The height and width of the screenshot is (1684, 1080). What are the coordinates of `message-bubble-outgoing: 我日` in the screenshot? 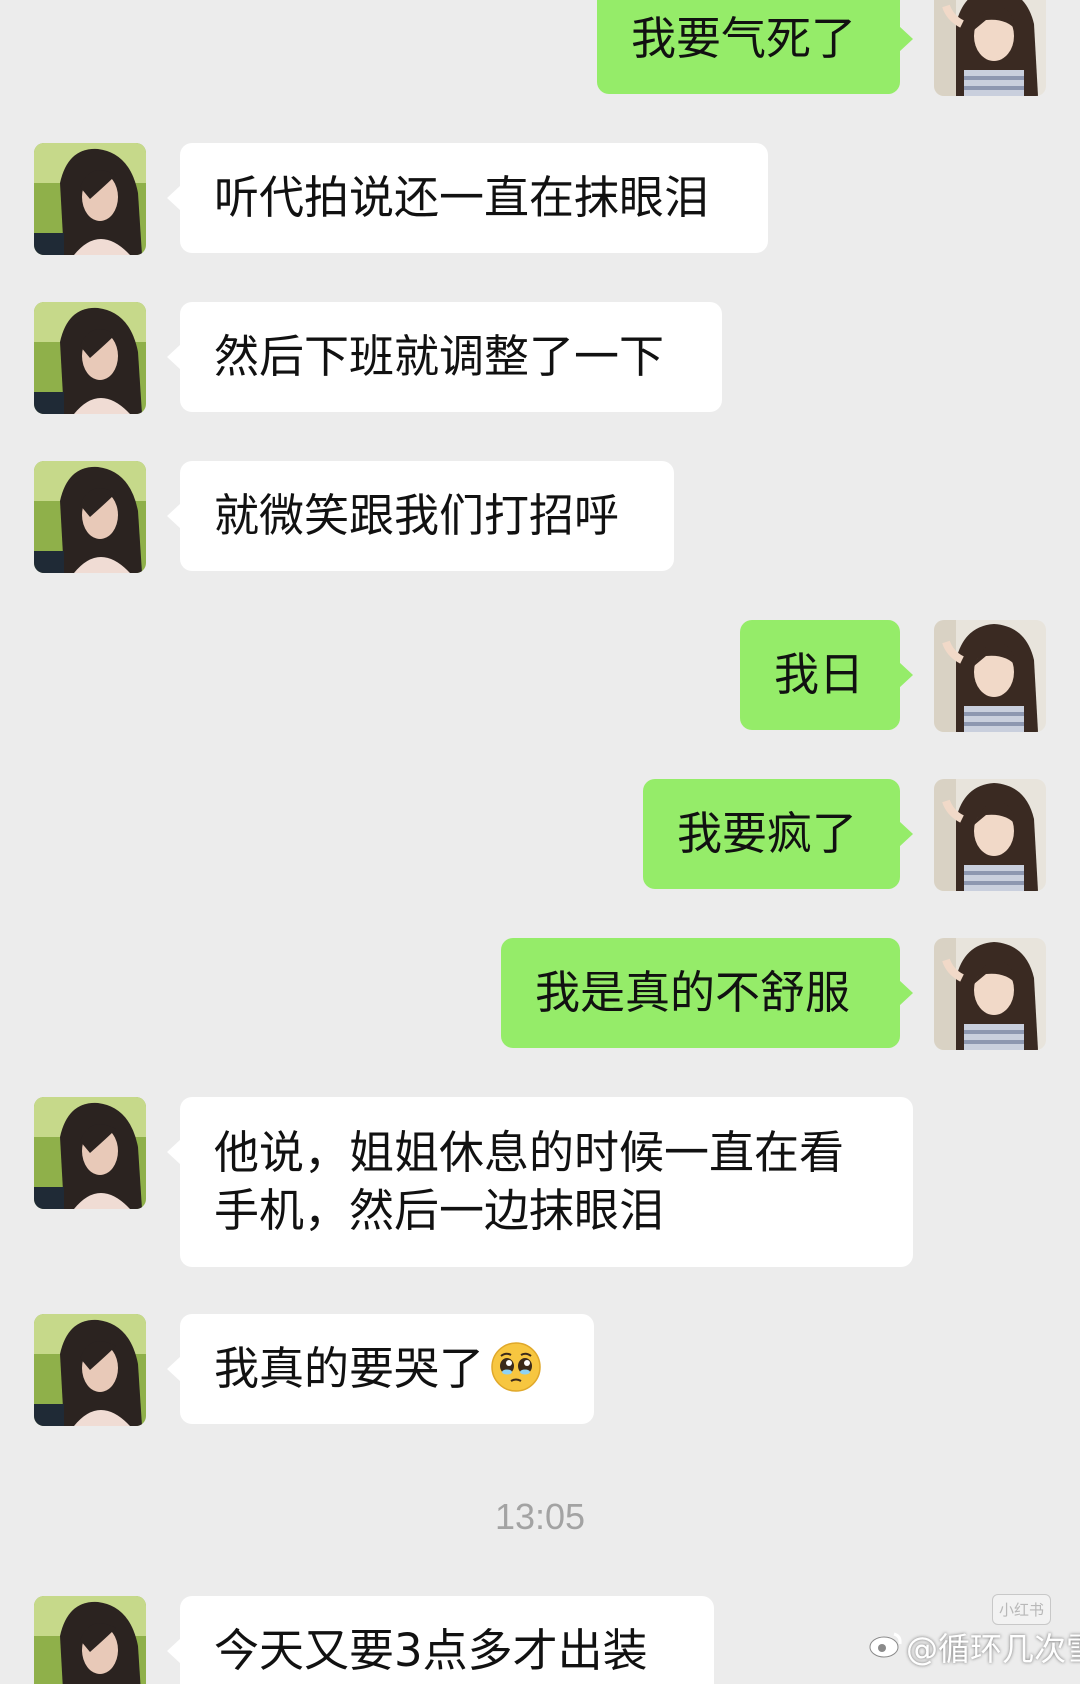 It's located at (826, 675).